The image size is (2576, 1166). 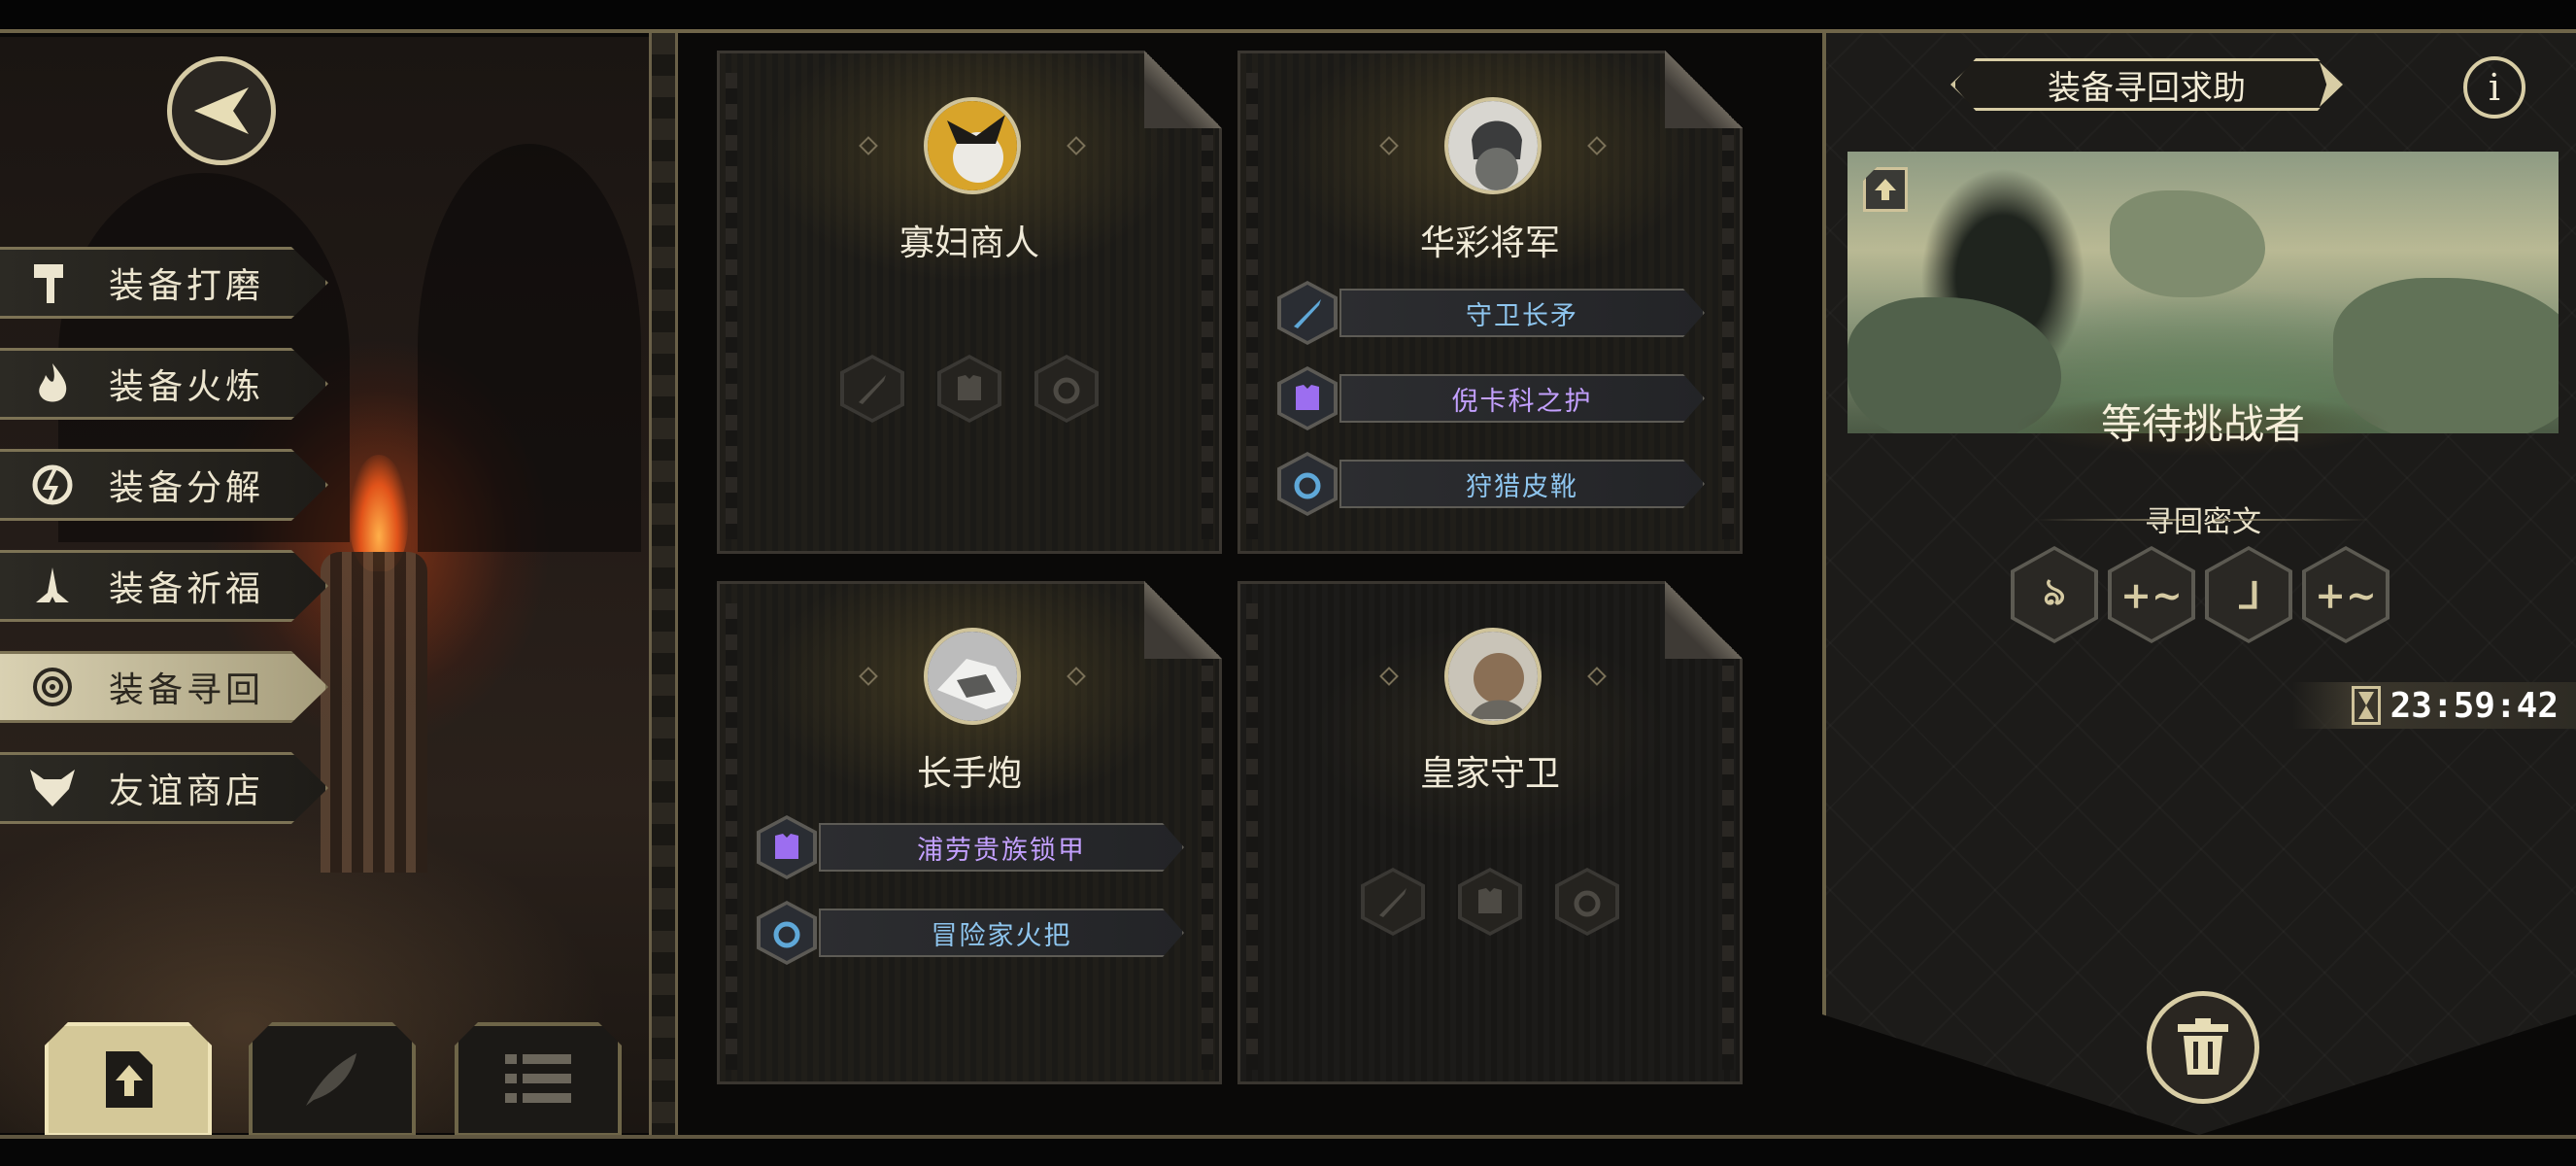 What do you see at coordinates (1489, 774) in the screenshot?
I see `helper-name: 皇家守卫` at bounding box center [1489, 774].